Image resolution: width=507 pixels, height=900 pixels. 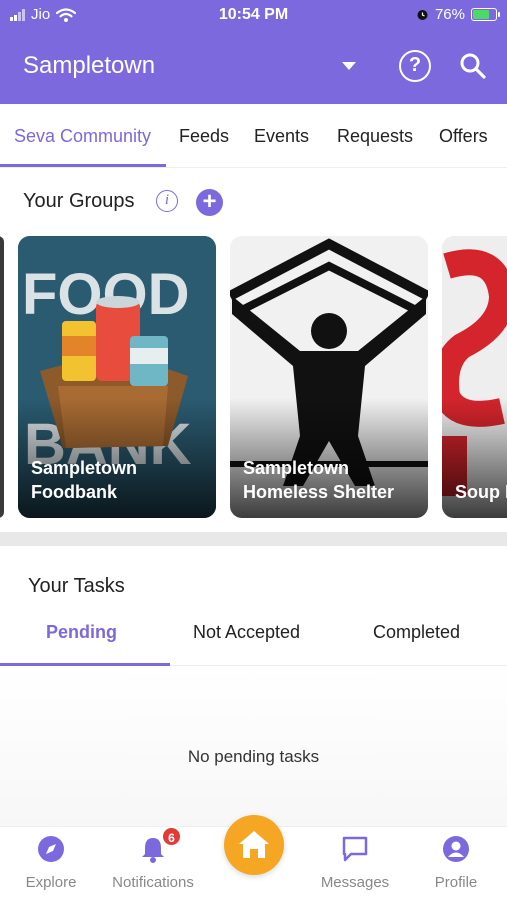 What do you see at coordinates (319, 480) in the screenshot?
I see `group-card-label: Sampletown Homeless Shelter` at bounding box center [319, 480].